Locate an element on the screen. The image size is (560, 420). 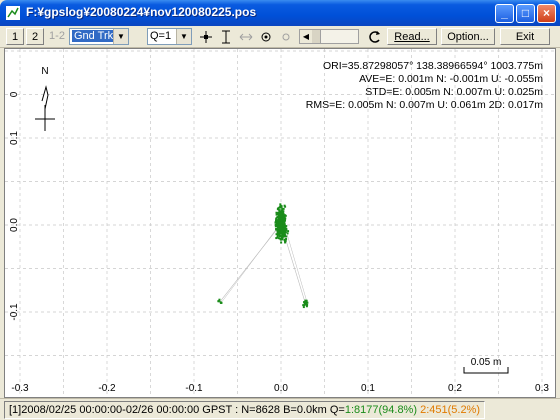
scroll-thumb is located at coordinates (316, 36).